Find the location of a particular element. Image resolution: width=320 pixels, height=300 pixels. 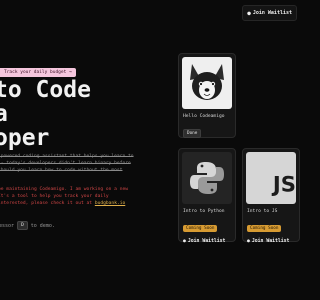

hint-prefix: ressor is located at coordinates (7, 225).